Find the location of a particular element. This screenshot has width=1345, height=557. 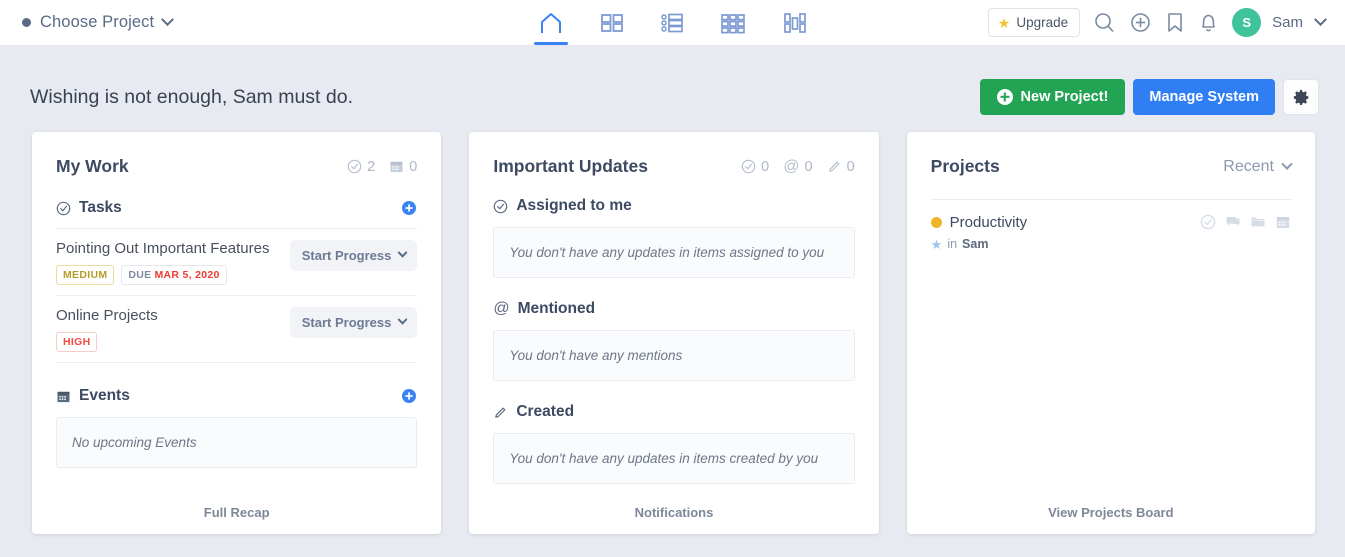

app-header: Choose Project ★ Upgrade S Sam is located at coordinates (672, 23).